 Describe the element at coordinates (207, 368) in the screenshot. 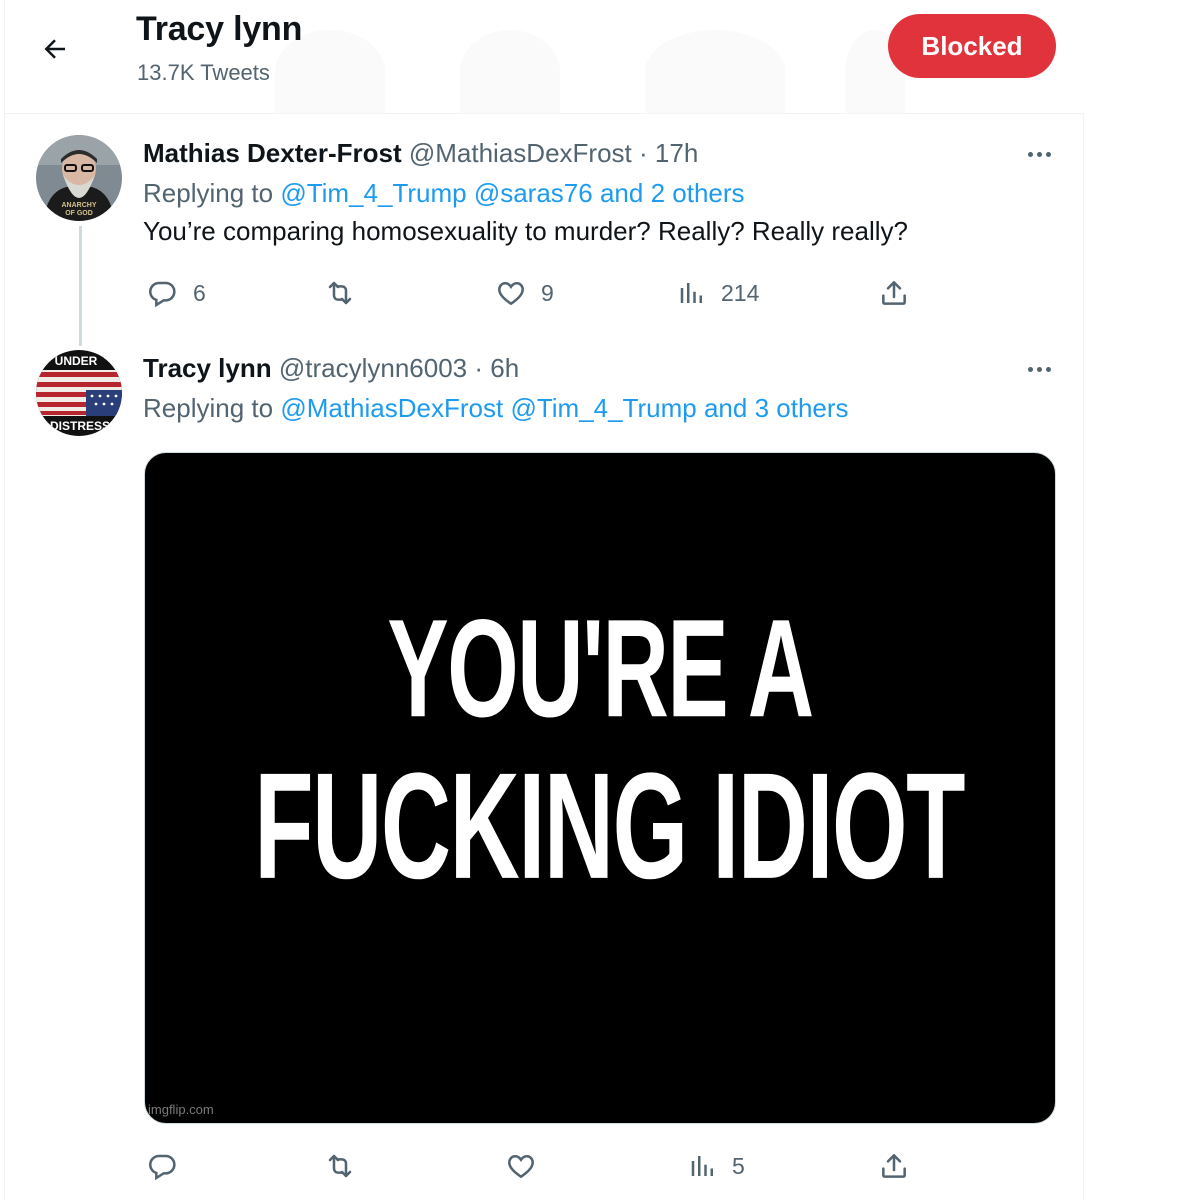

I see `author-name: Tracy lynn` at that location.